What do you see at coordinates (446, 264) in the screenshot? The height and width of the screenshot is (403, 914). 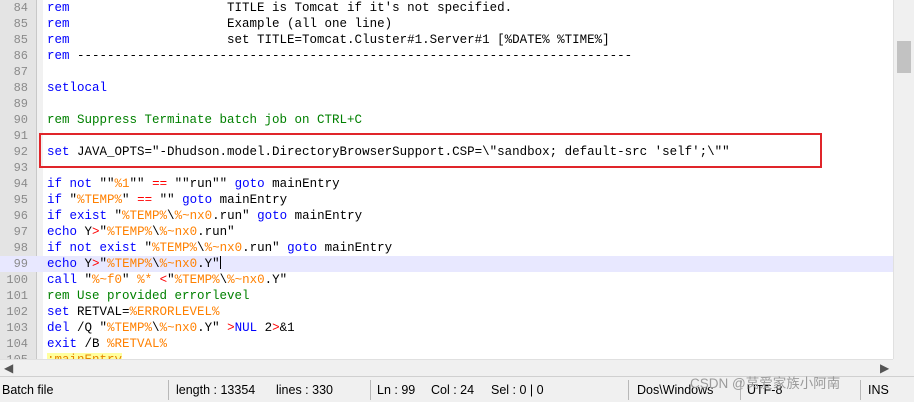 I see `code-line: 99 echo Y>"%TEMP%\%~nx0.Y"` at bounding box center [446, 264].